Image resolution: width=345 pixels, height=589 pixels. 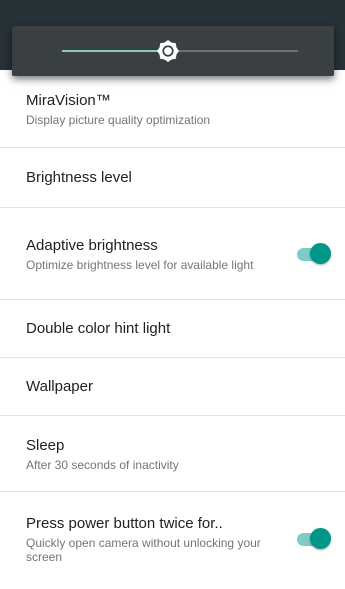 I want to click on setting-title: Press power button twice for.., so click(x=124, y=523).